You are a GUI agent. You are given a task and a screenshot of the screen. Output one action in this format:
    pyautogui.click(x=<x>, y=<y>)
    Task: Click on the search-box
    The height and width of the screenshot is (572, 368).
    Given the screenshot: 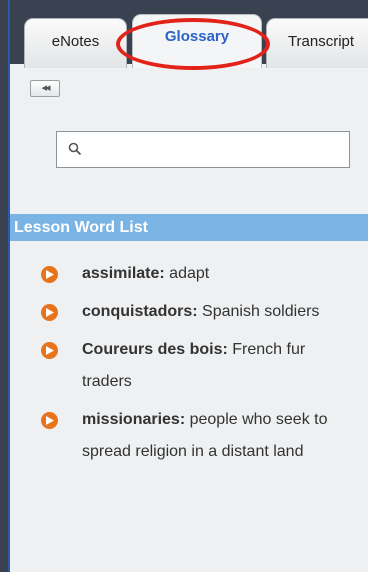 What is the action you would take?
    pyautogui.click(x=203, y=149)
    